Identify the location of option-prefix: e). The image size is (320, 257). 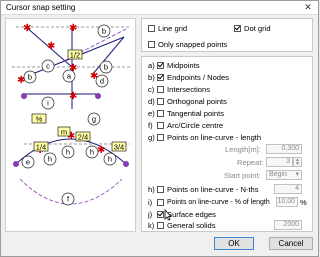
(151, 113).